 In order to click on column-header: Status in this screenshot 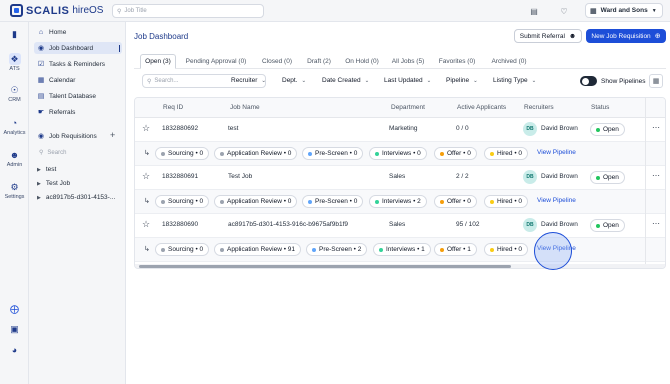, I will do `click(600, 107)`.